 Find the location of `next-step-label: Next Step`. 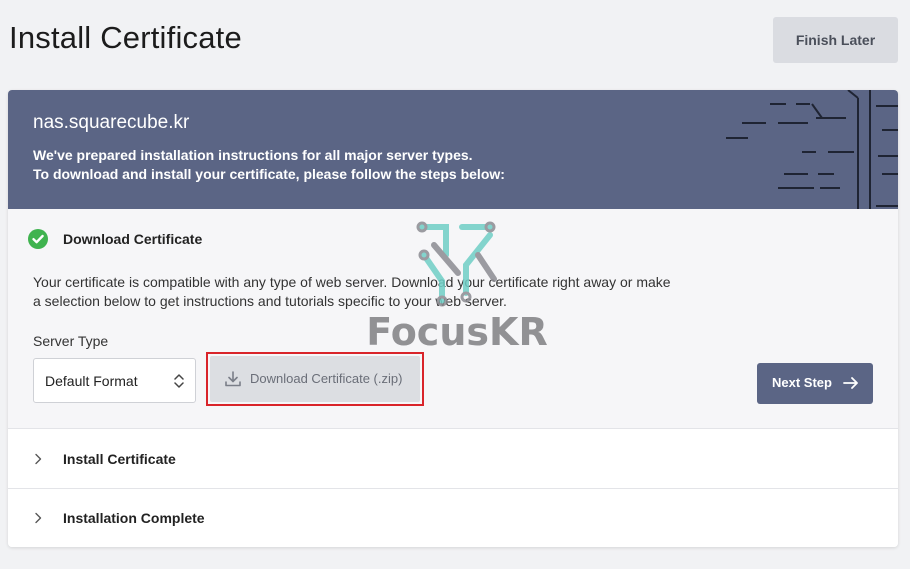

next-step-label: Next Step is located at coordinates (802, 382).